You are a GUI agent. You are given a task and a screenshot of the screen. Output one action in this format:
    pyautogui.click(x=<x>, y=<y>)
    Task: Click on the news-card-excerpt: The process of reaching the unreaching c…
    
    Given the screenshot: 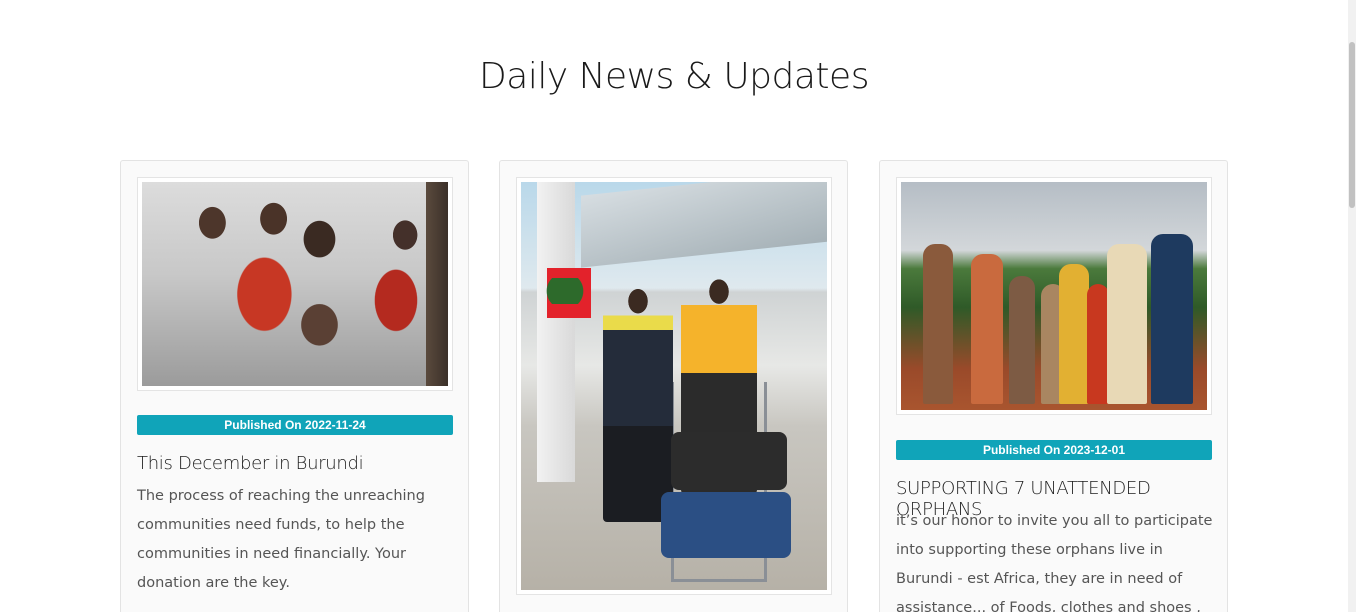 What is the action you would take?
    pyautogui.click(x=281, y=539)
    